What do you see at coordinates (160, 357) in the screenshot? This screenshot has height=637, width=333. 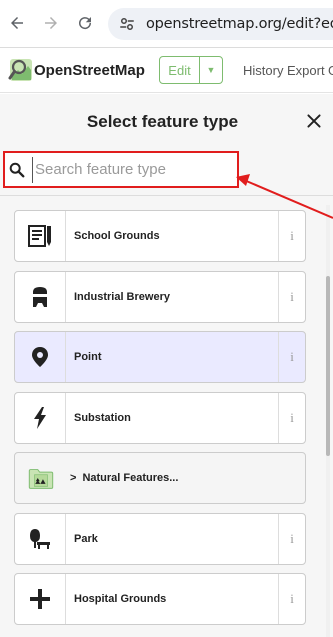 I see `preset-point: Point i` at bounding box center [160, 357].